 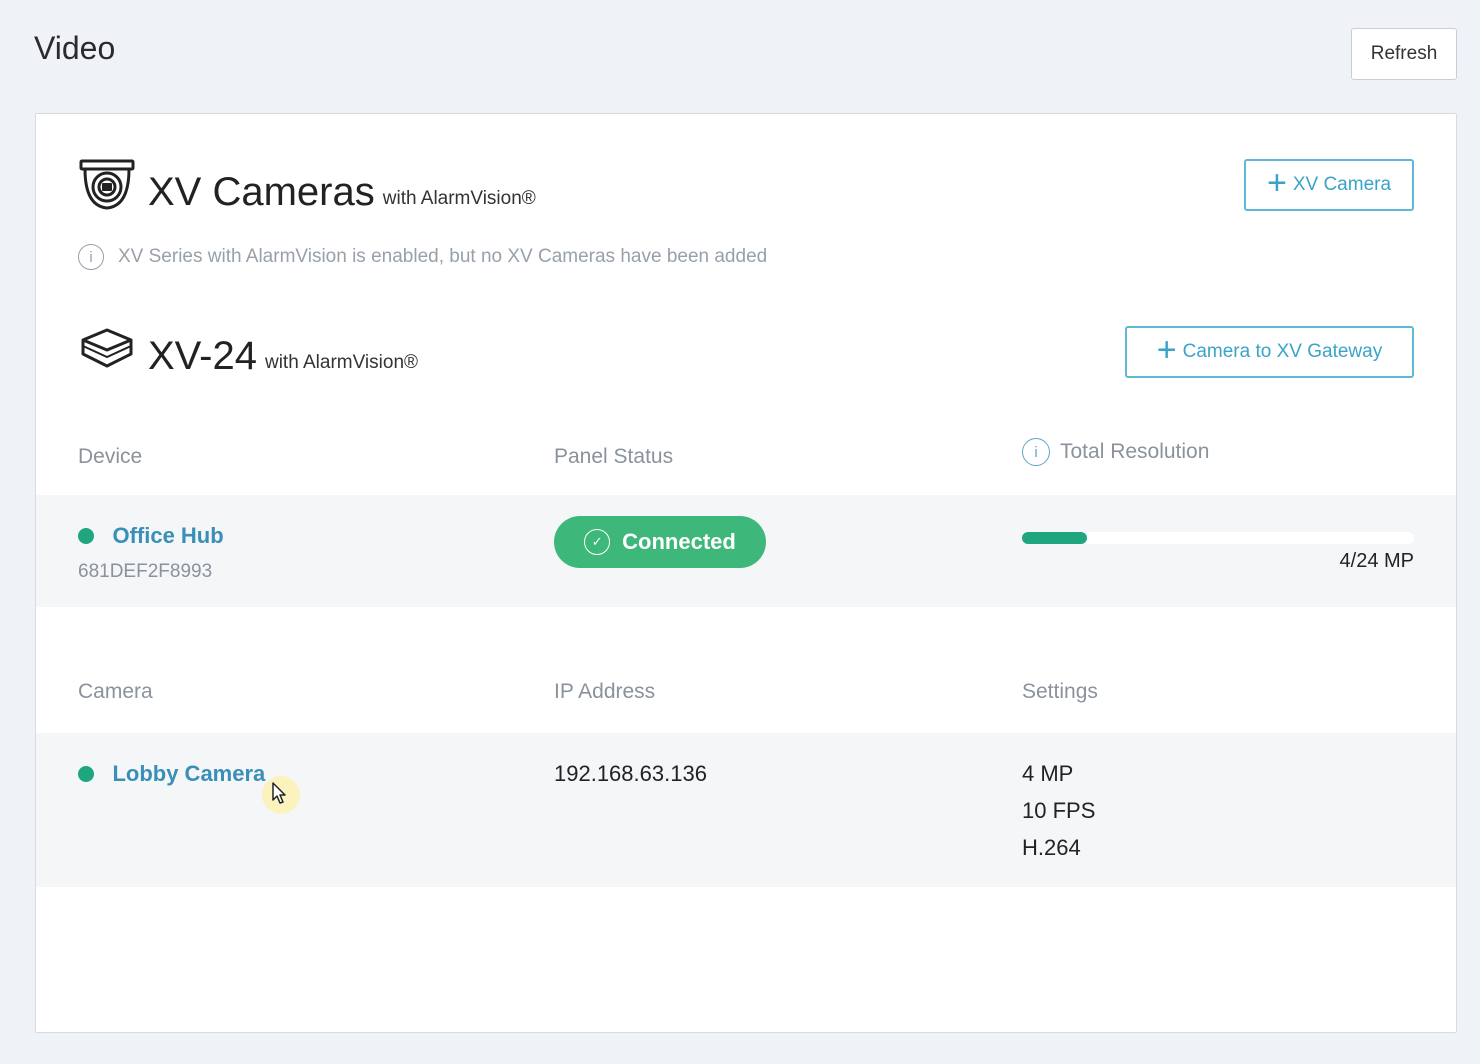 What do you see at coordinates (605, 691) in the screenshot?
I see `column-header-ip-address: IP Address` at bounding box center [605, 691].